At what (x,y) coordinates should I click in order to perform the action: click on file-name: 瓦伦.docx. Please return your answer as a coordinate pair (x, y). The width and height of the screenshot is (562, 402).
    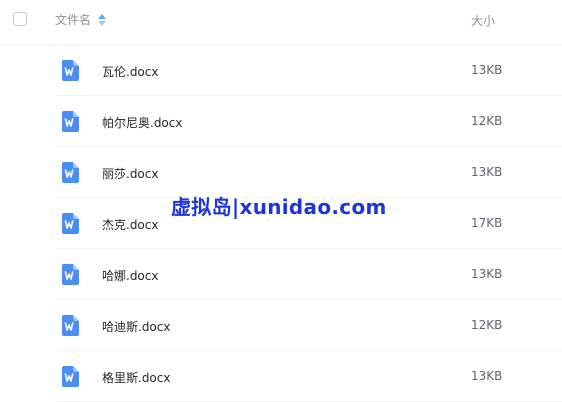
    Looking at the image, I should click on (130, 71).